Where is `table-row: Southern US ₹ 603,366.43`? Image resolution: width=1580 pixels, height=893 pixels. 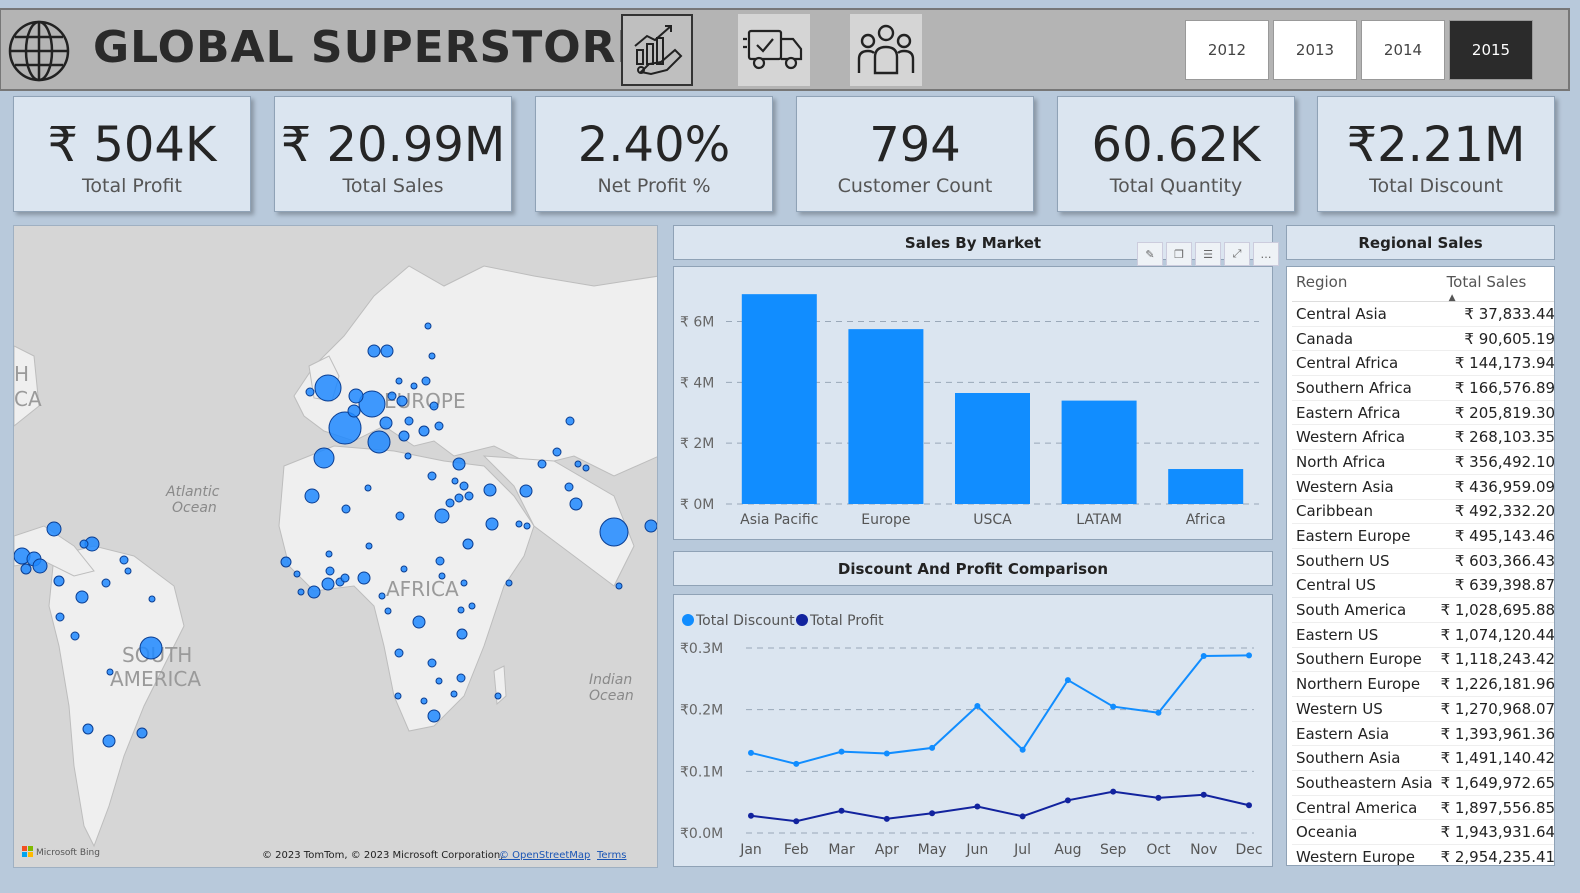 table-row: Southern US ₹ 603,366.43 is located at coordinates (1423, 561).